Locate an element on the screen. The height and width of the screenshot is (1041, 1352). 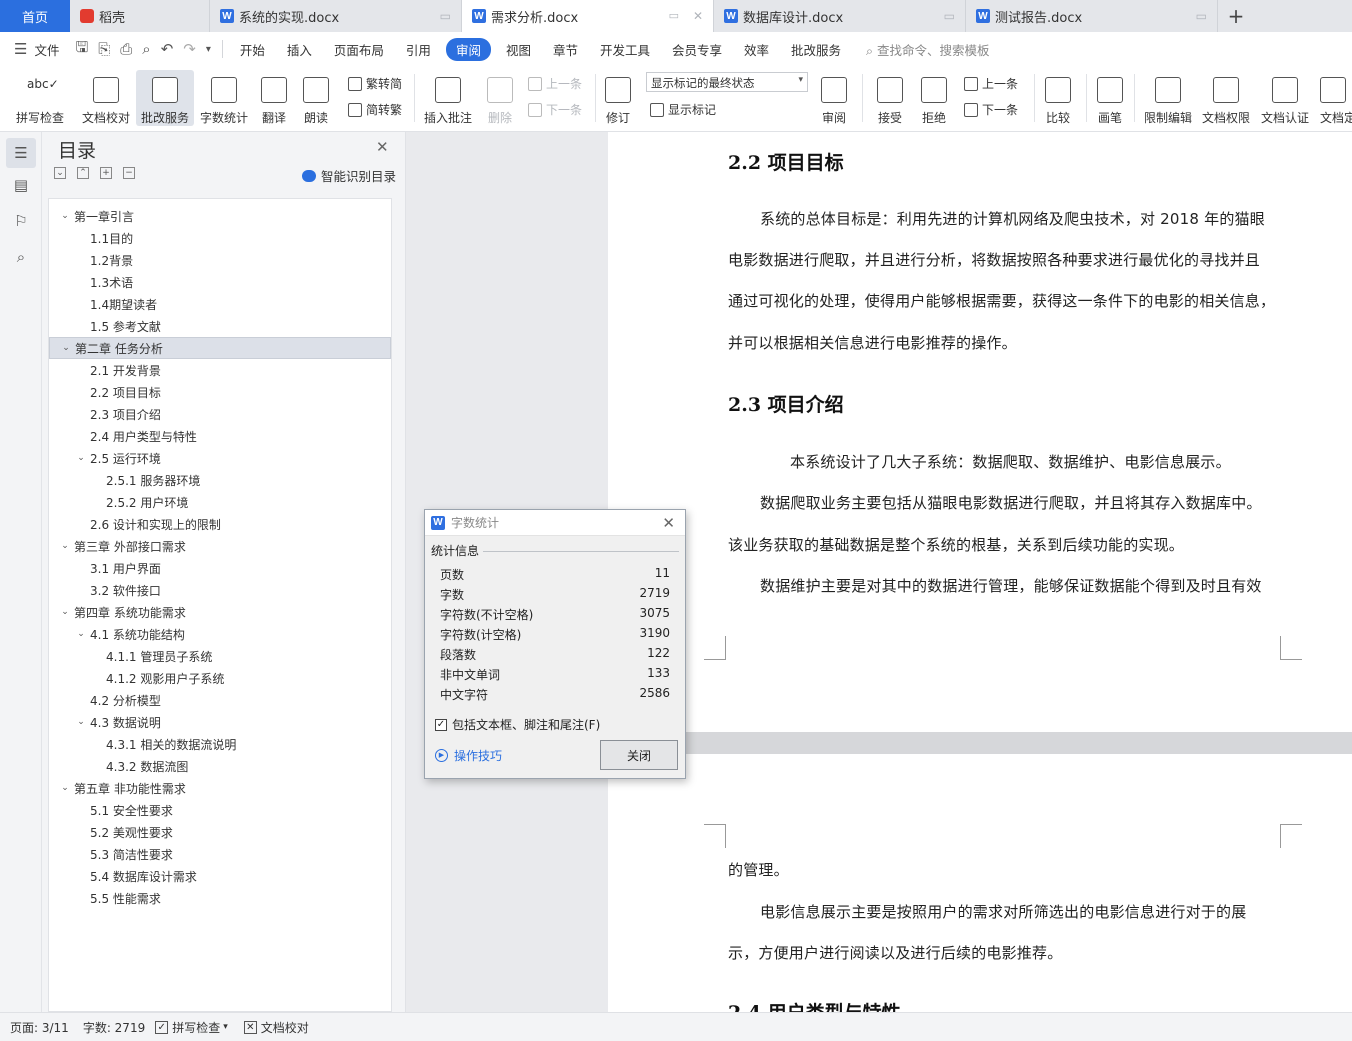
menu-file: 文件 is located at coordinates (51, 49).